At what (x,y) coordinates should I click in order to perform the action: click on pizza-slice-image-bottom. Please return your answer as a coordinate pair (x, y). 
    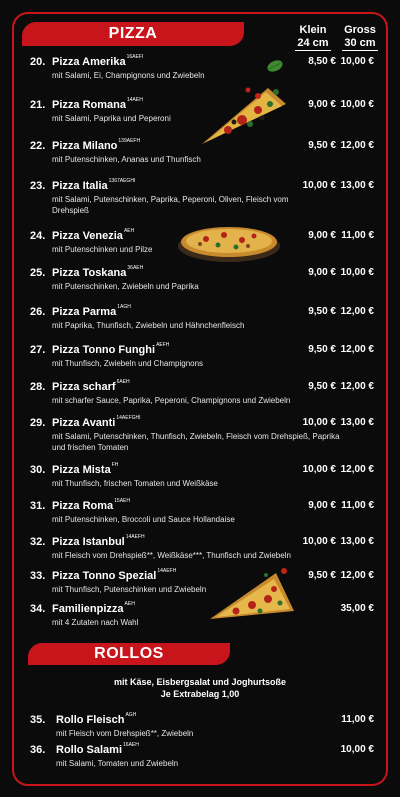
    Looking at the image, I should click on (252, 593).